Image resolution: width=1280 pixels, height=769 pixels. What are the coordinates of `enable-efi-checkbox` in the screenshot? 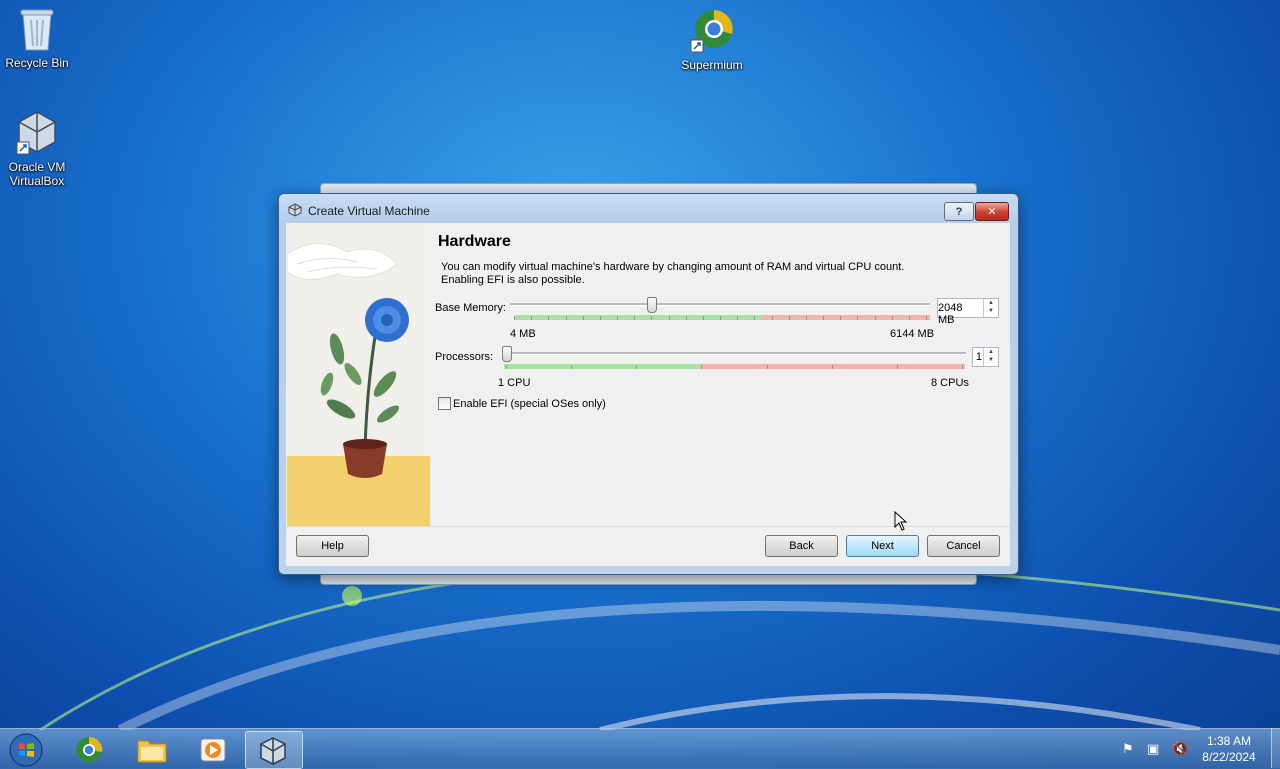 It's located at (444, 403).